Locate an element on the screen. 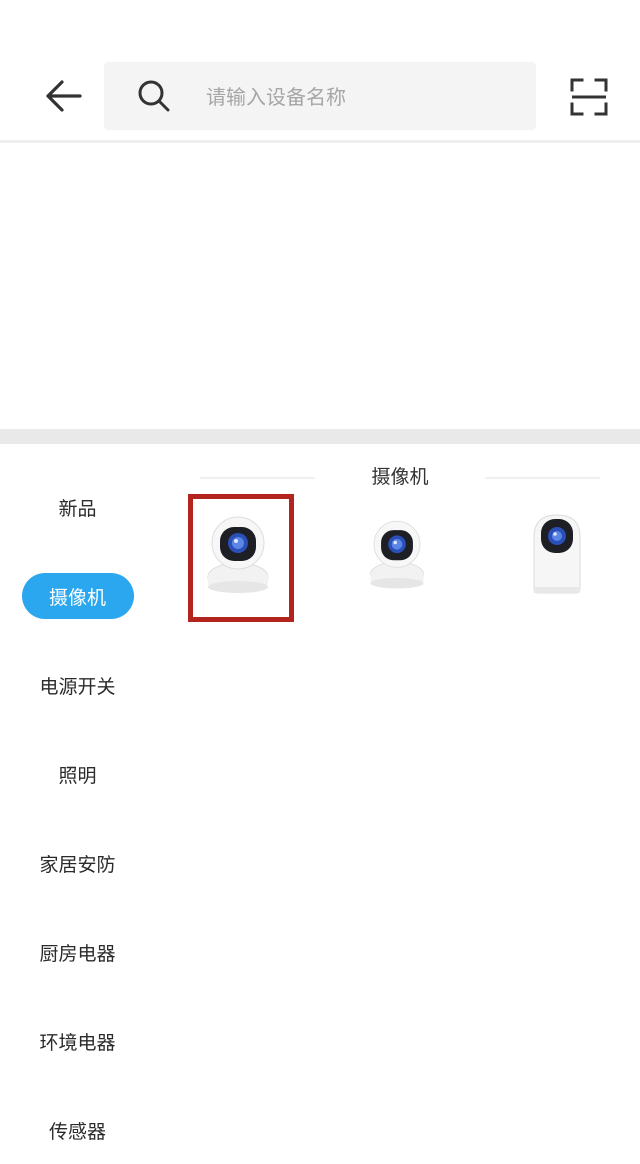  sidebar-item-label: 传感器 is located at coordinates (77, 1131).